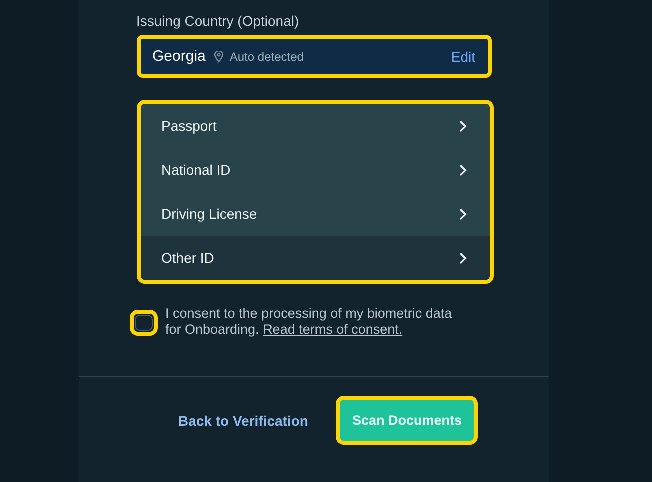 The width and height of the screenshot is (652, 482). What do you see at coordinates (219, 56) in the screenshot?
I see `location-pin-icon` at bounding box center [219, 56].